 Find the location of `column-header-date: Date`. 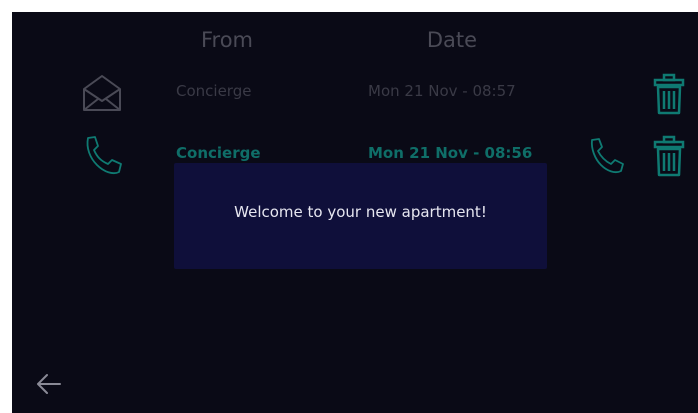

column-header-date: Date is located at coordinates (452, 40).